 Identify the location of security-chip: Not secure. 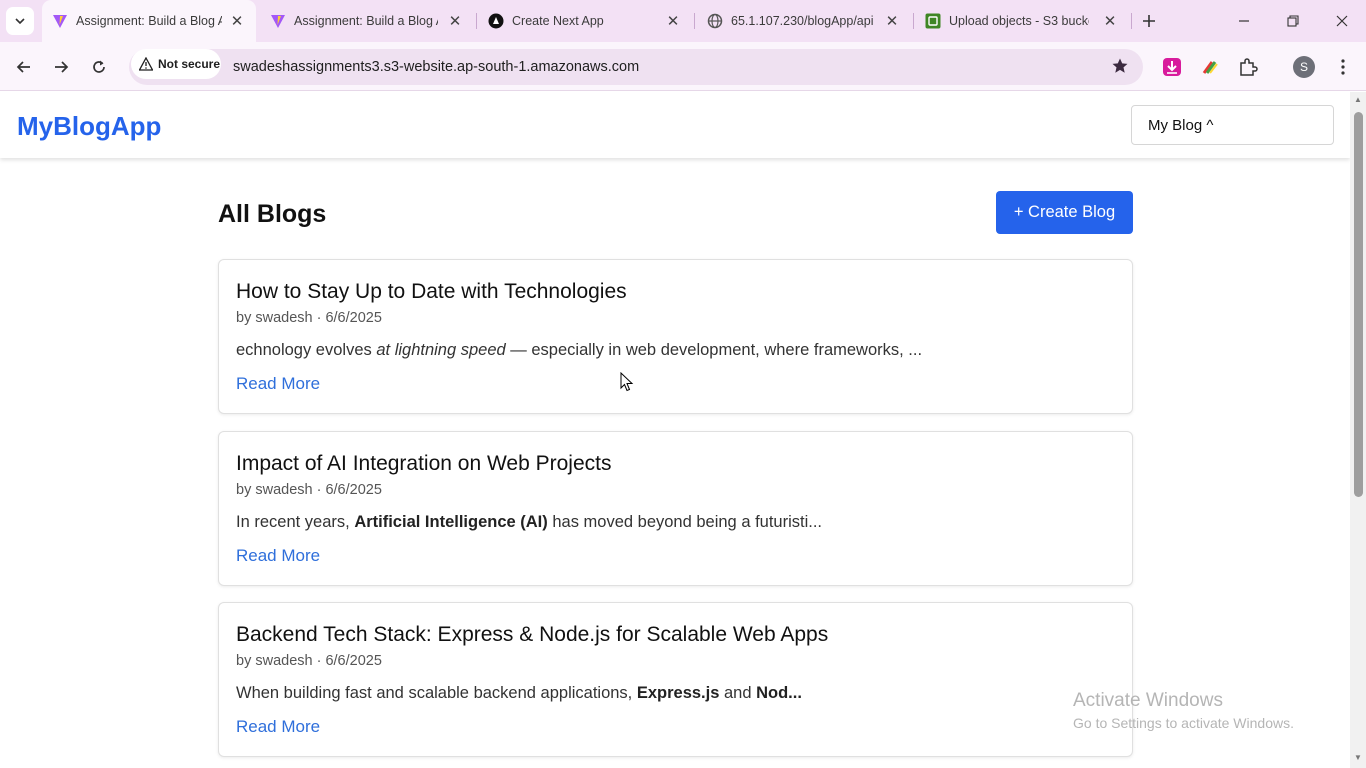
(176, 64).